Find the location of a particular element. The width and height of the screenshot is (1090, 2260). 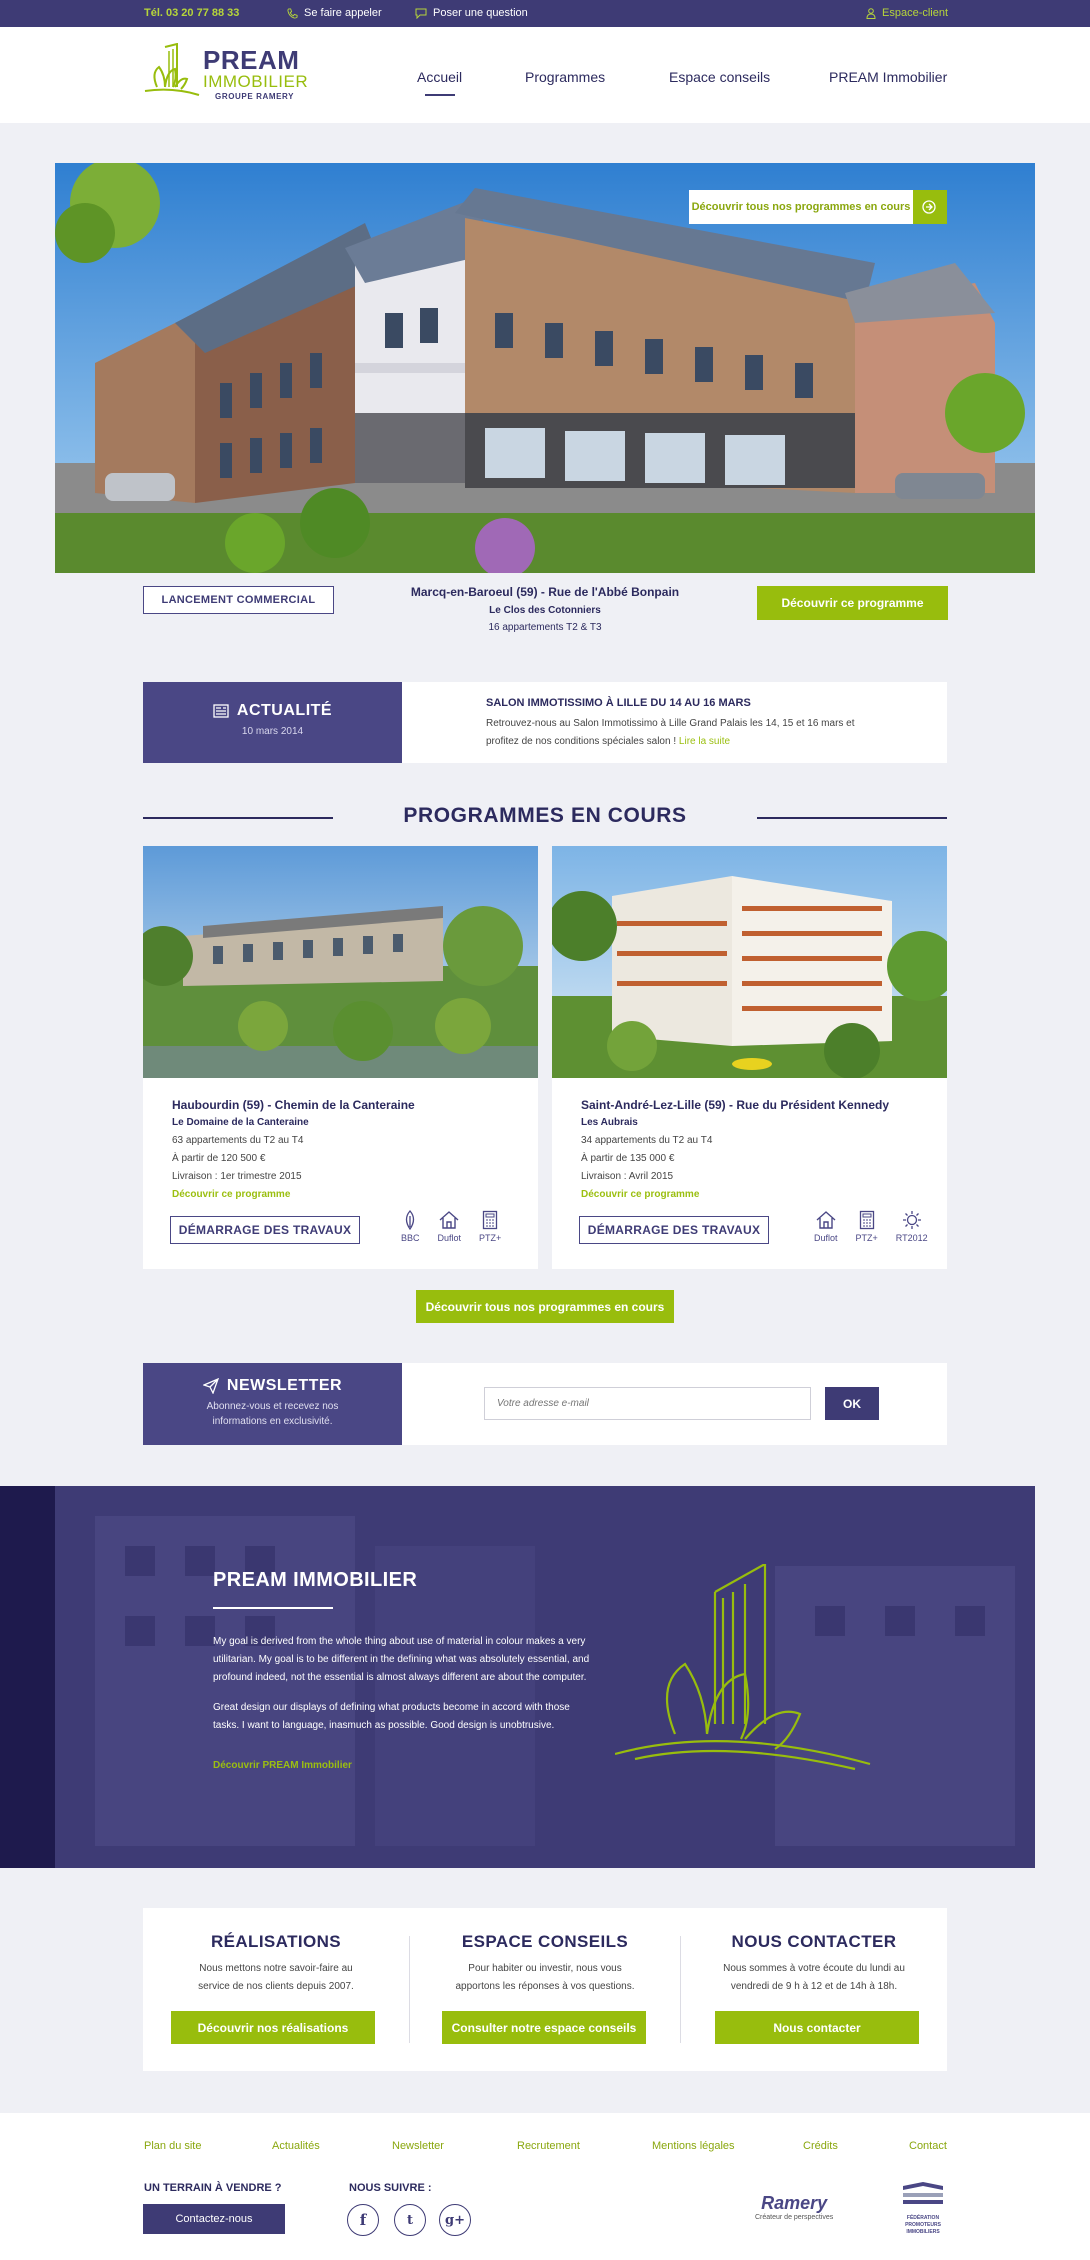

title-divider-left is located at coordinates (238, 818).